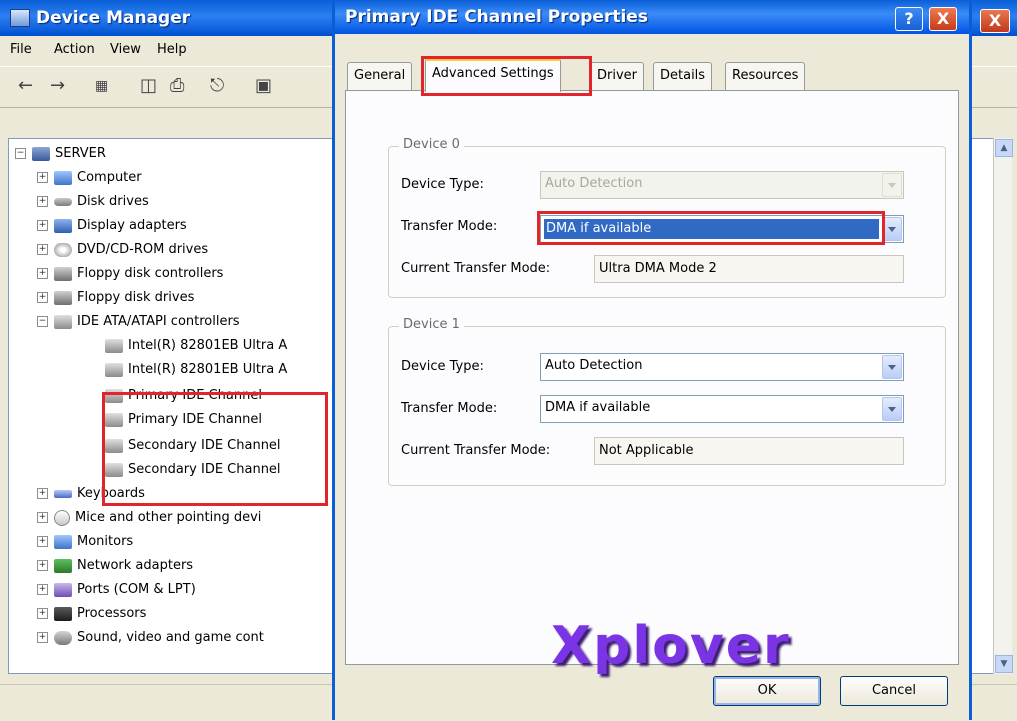 This screenshot has width=1017, height=721. I want to click on cancel-button: Cancel, so click(894, 691).